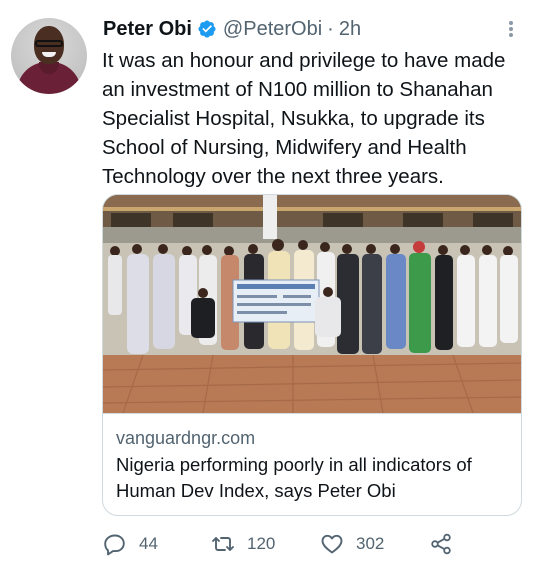 This screenshot has height=569, width=539. I want to click on author-handle: @PeterObi, so click(272, 29).